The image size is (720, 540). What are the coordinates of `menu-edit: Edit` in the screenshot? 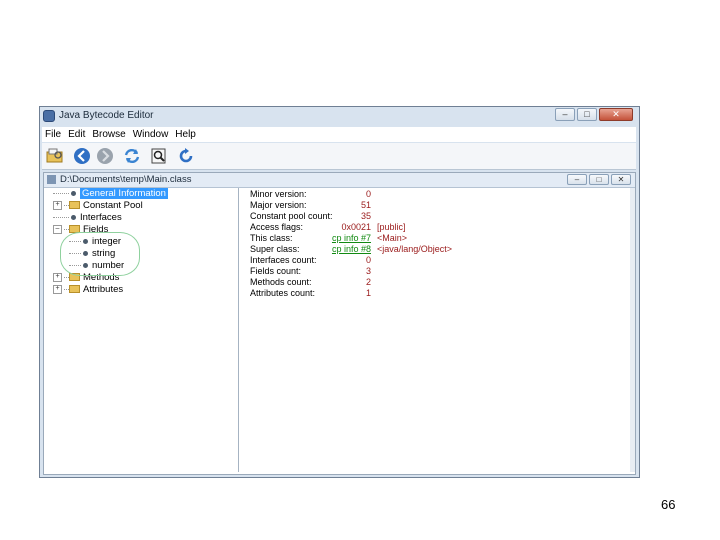 It's located at (77, 134).